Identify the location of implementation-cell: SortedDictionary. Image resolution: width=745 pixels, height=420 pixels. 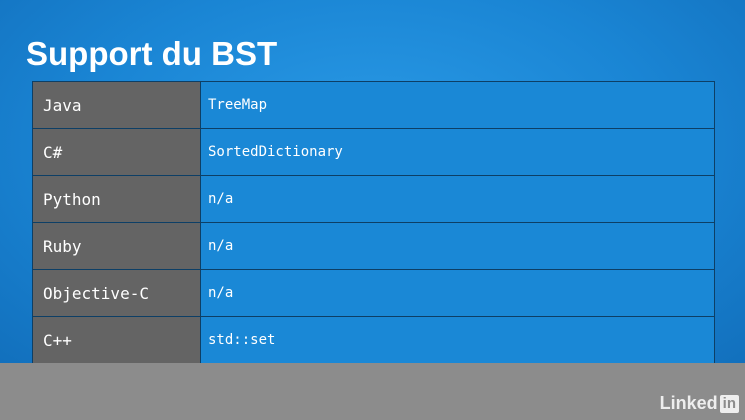
(457, 152).